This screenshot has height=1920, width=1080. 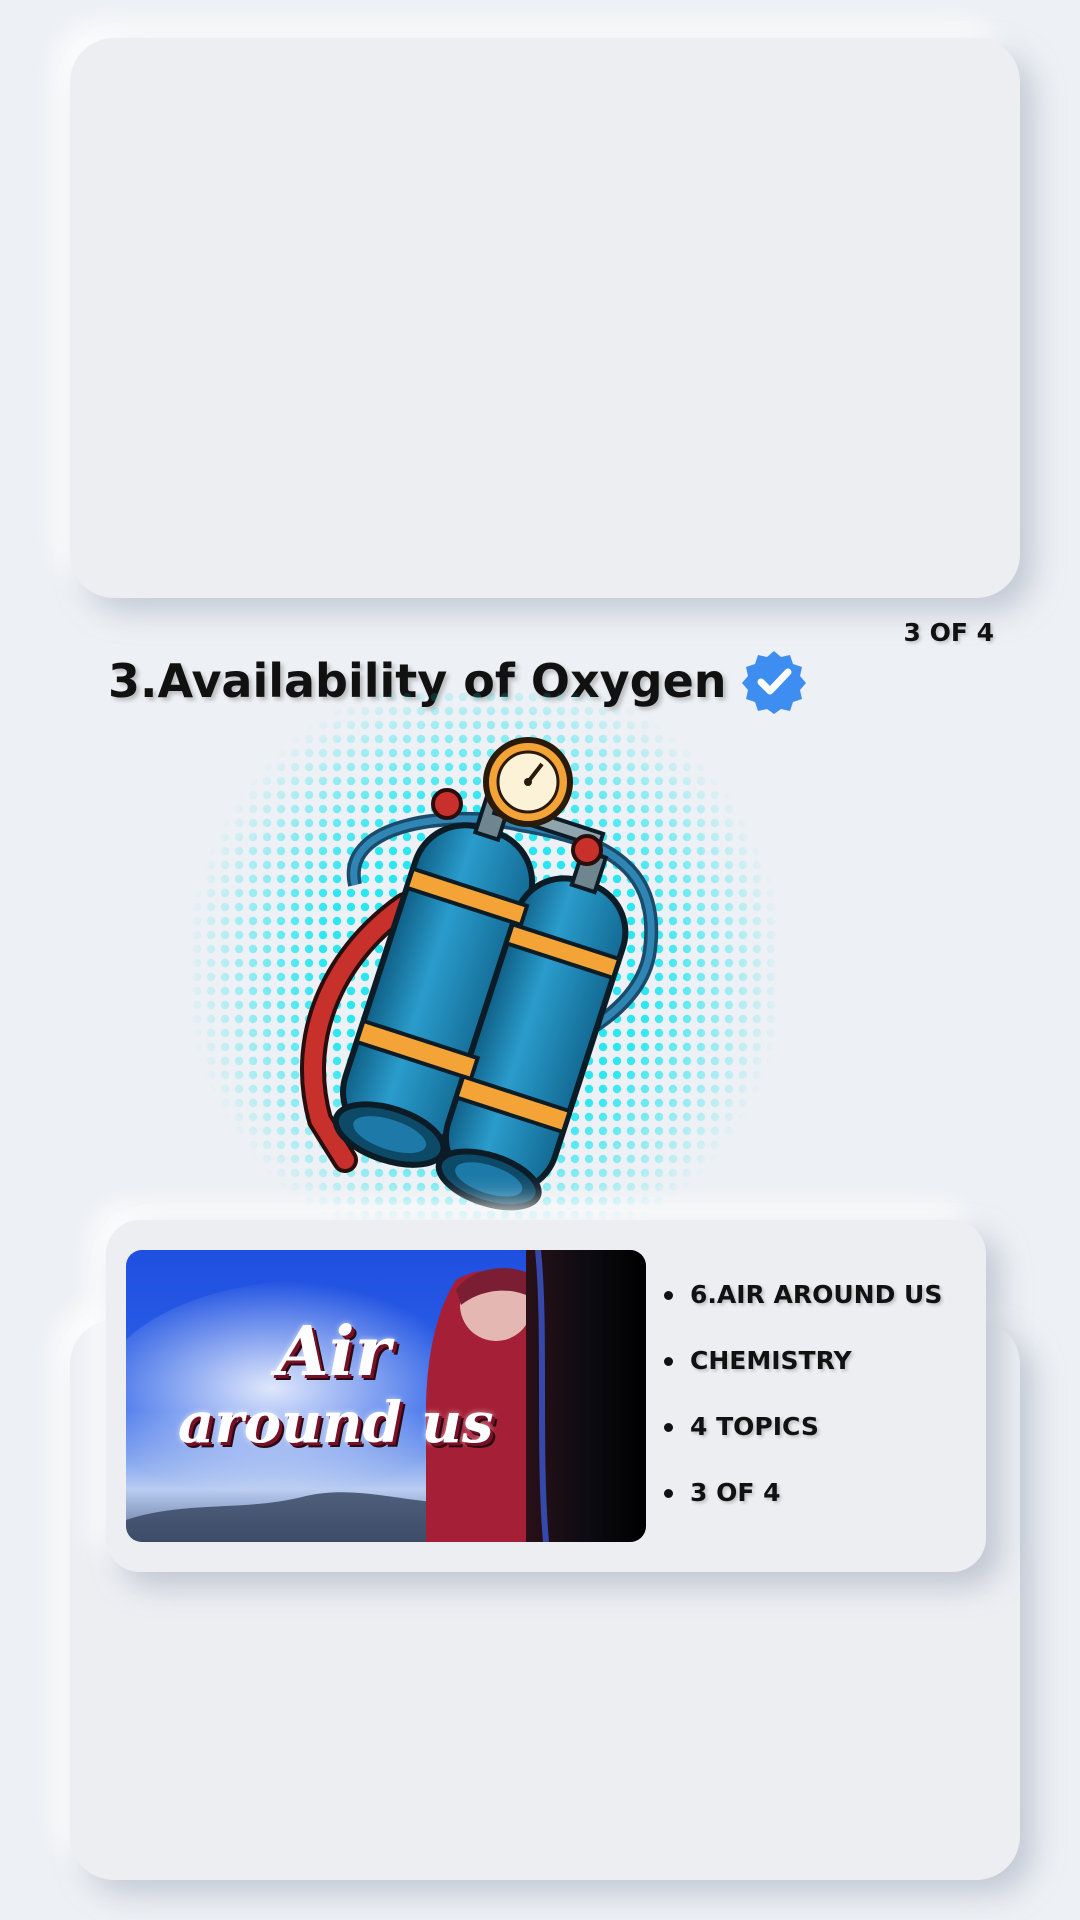 What do you see at coordinates (818, 1295) in the screenshot?
I see `course-name-item: 6.AIR AROUND US` at bounding box center [818, 1295].